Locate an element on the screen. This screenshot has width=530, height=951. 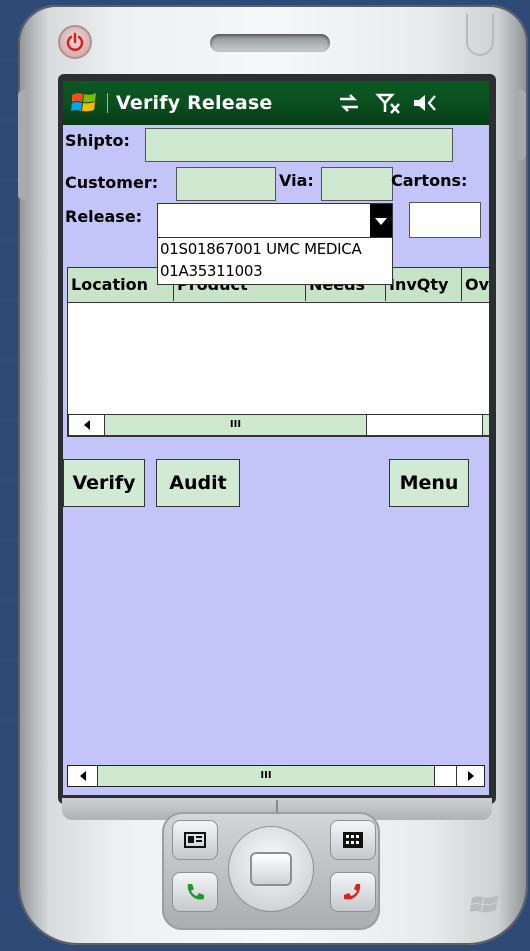
column-ov: Ov is located at coordinates (475, 284).